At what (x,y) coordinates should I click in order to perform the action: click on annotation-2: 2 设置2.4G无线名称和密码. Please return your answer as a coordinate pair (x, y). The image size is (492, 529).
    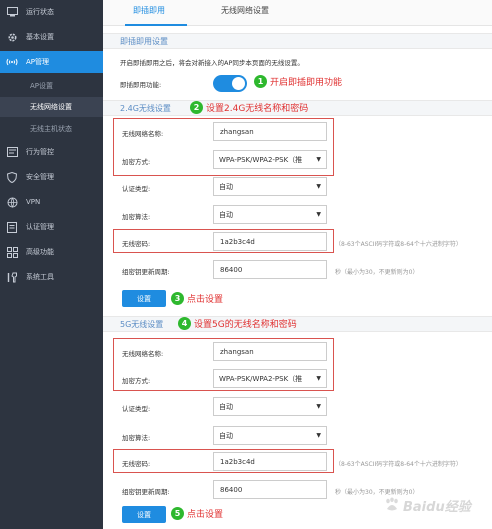
    Looking at the image, I should click on (249, 107).